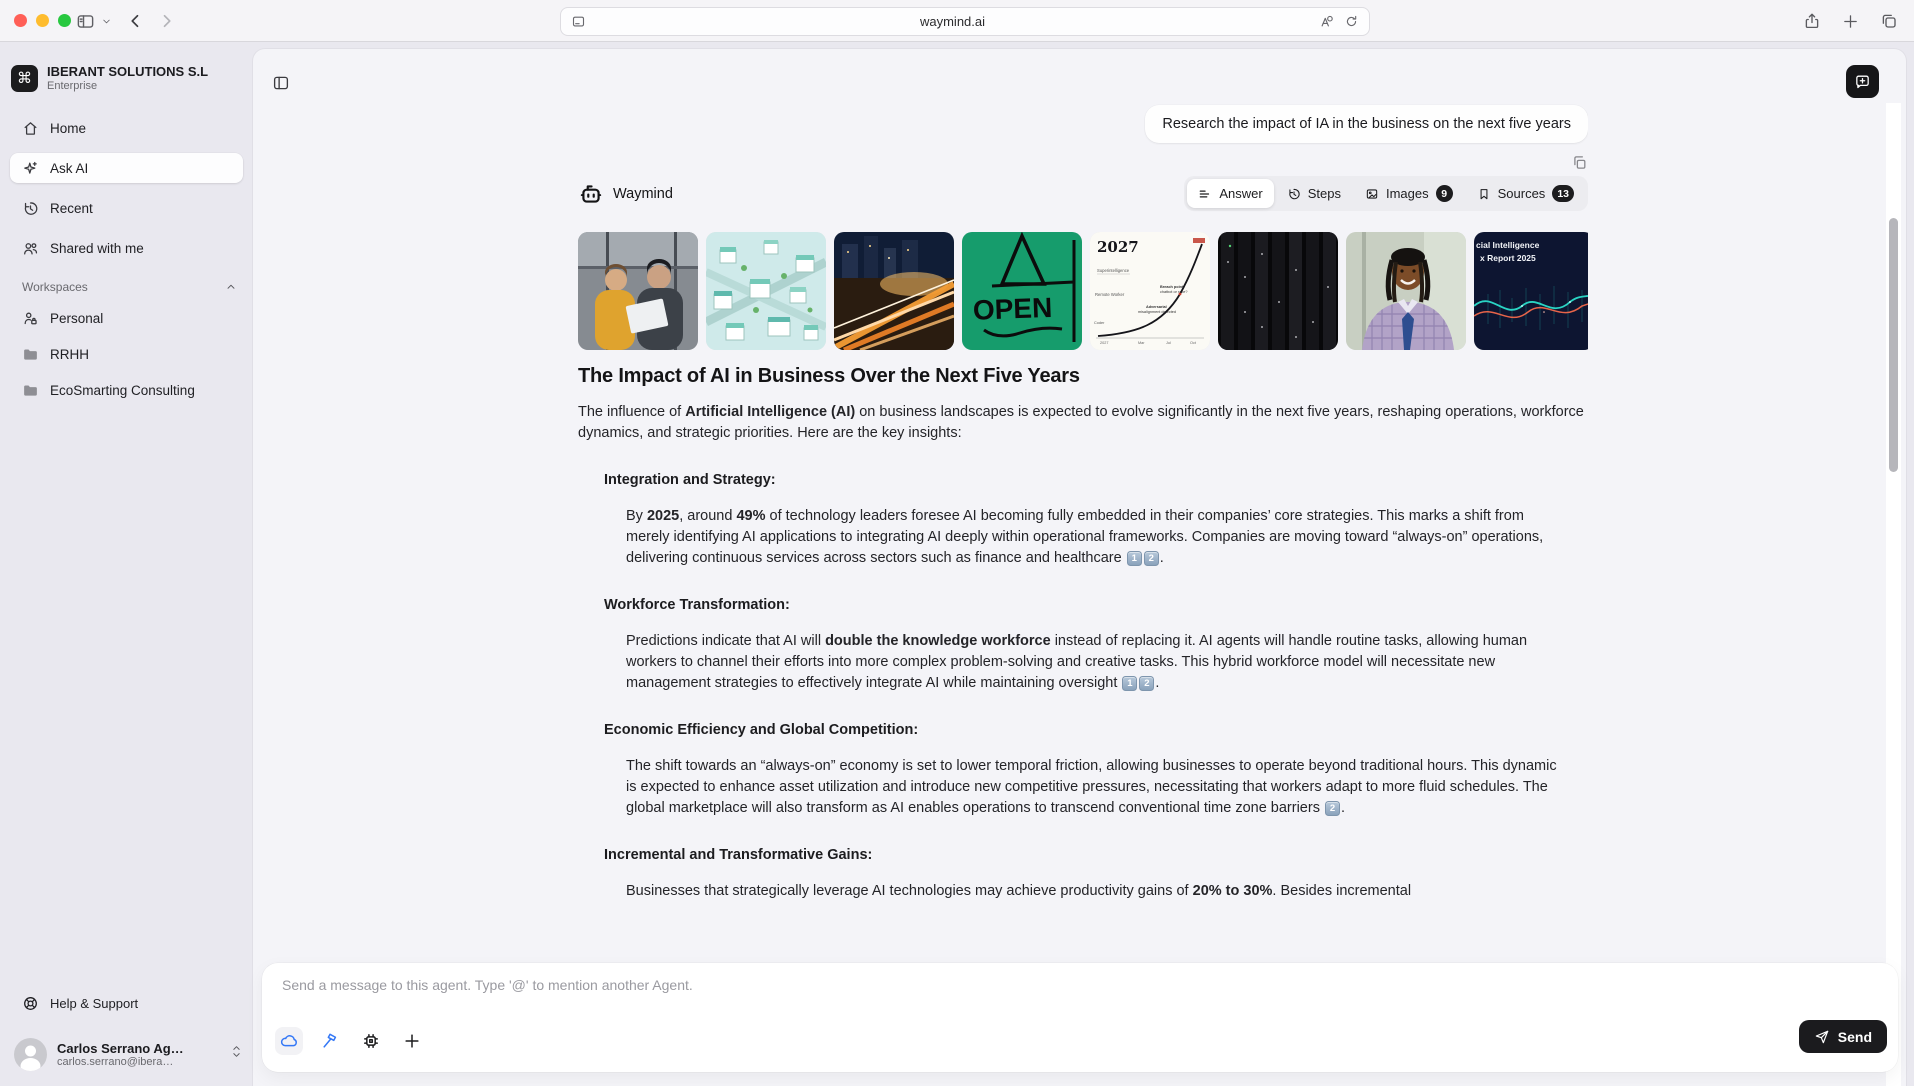 Image resolution: width=1914 pixels, height=1086 pixels. I want to click on reader-icon, so click(578, 21).